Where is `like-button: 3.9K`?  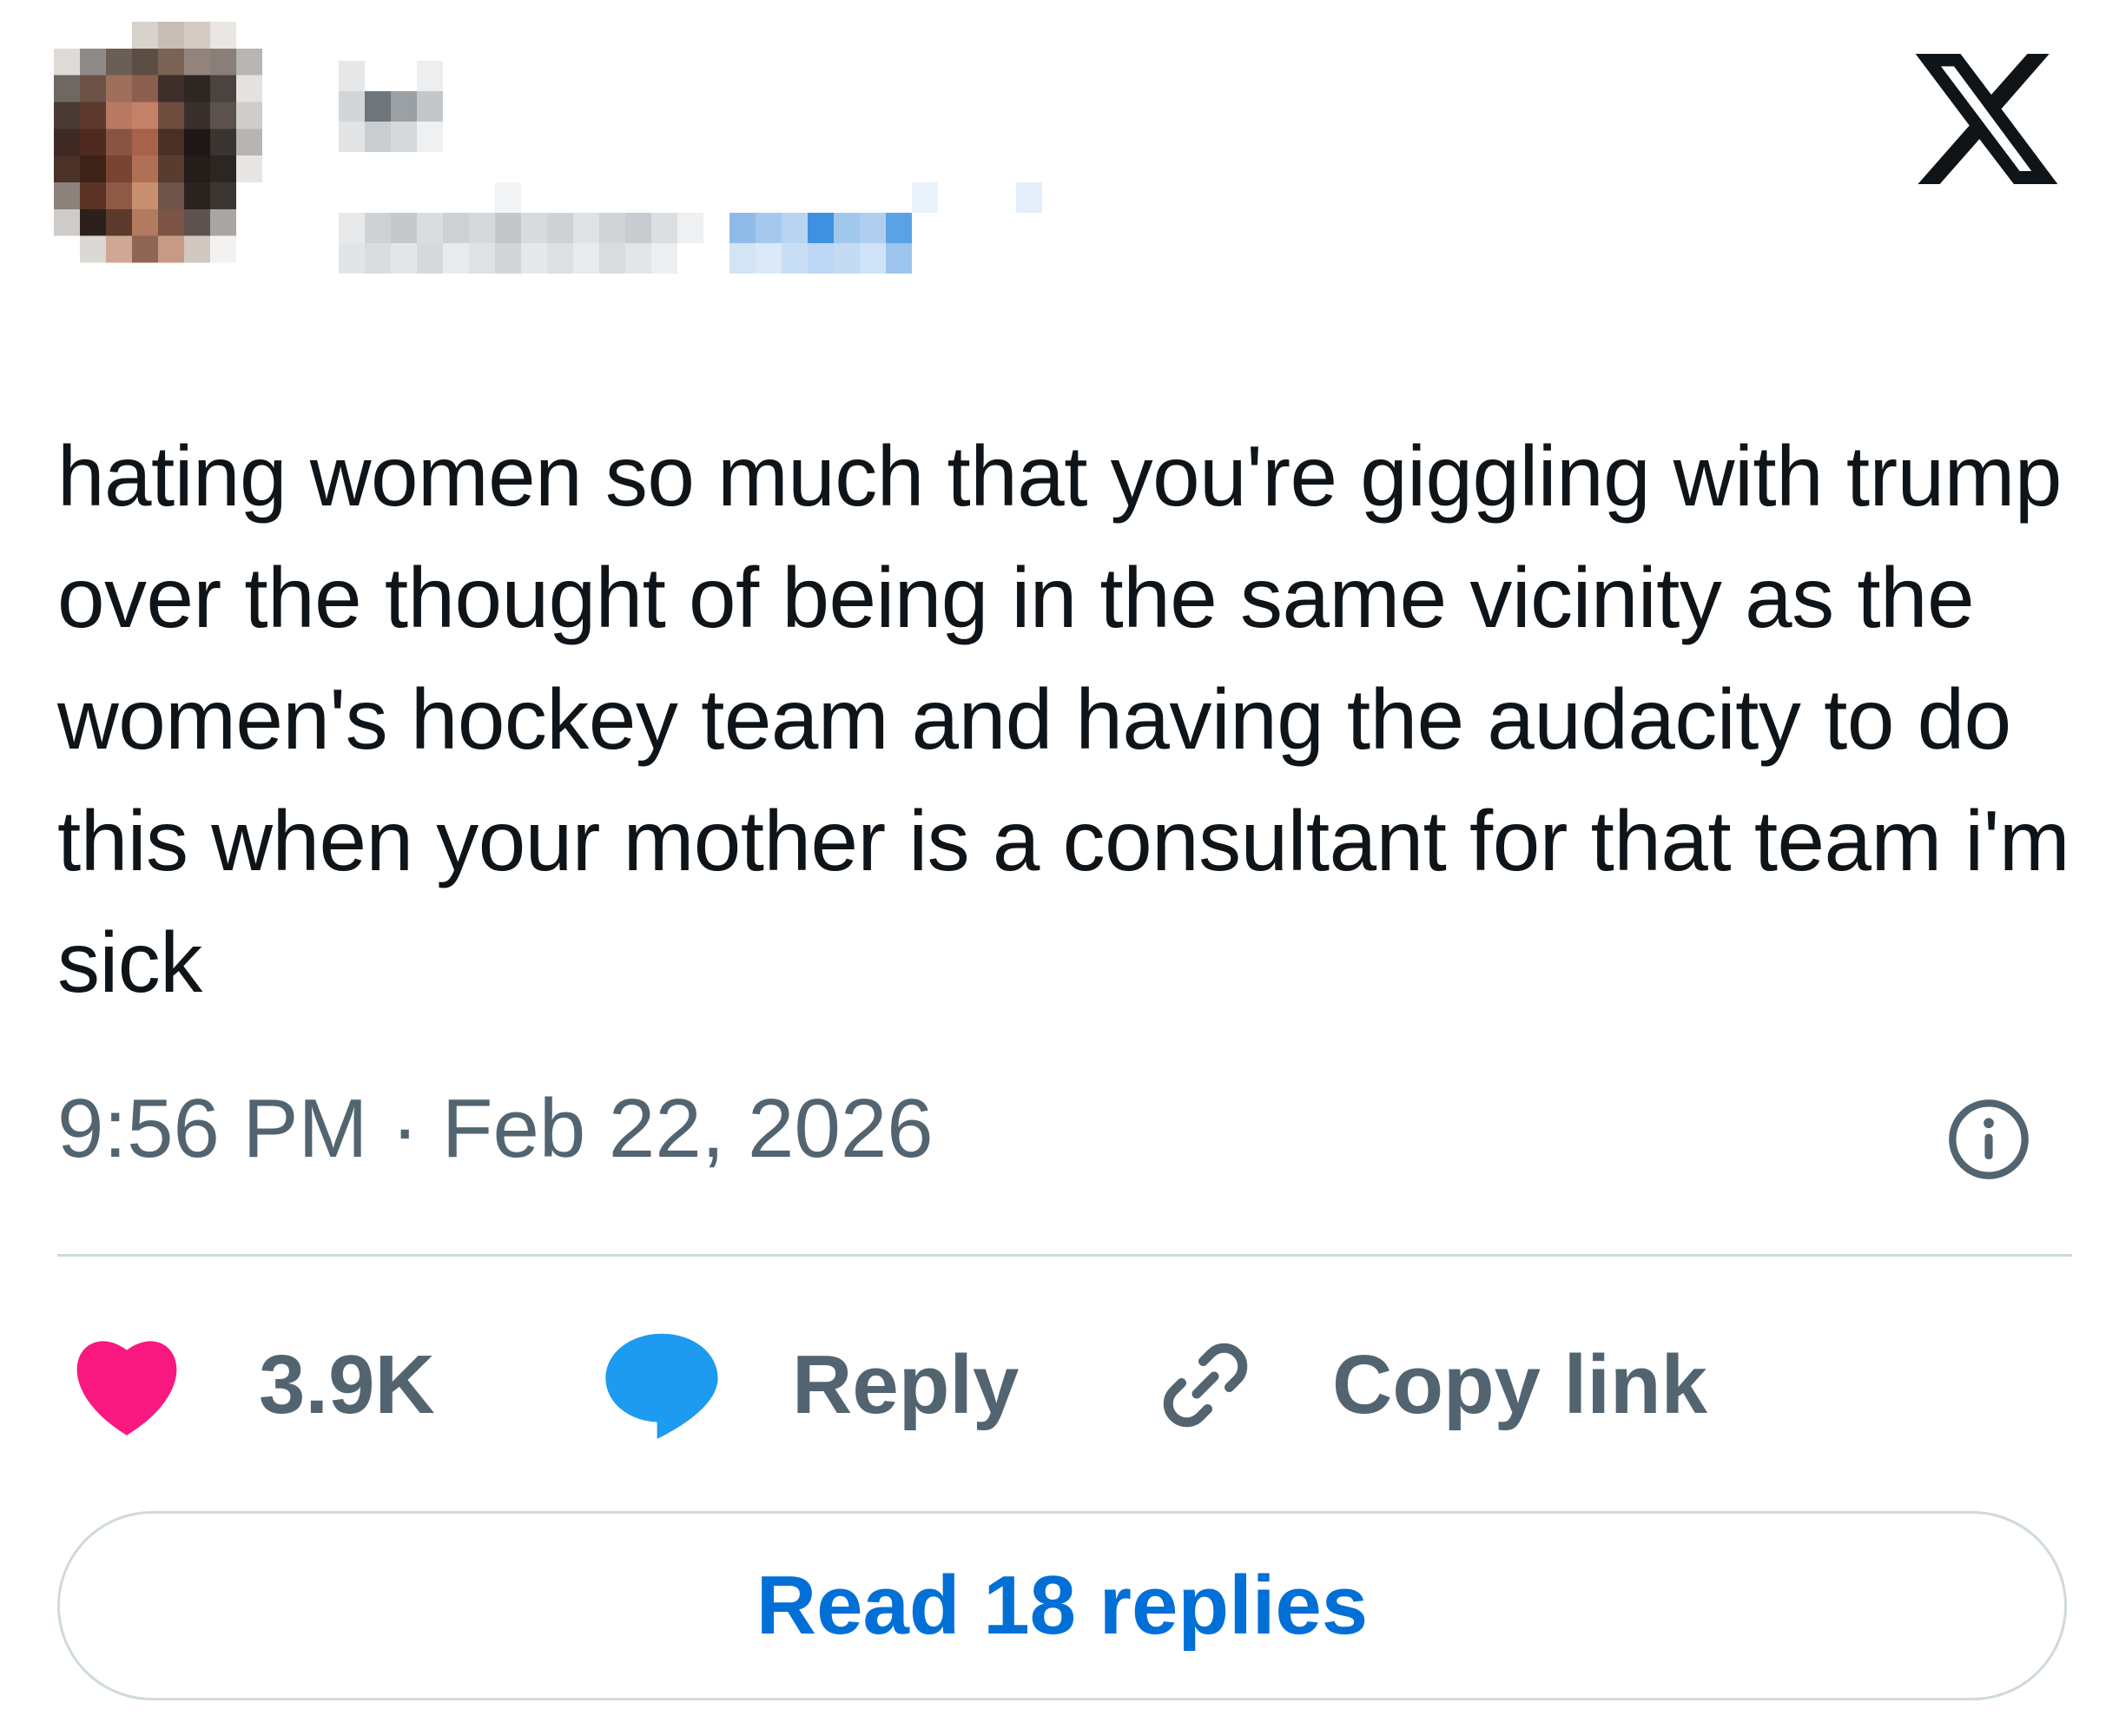
like-button: 3.9K is located at coordinates (252, 1385).